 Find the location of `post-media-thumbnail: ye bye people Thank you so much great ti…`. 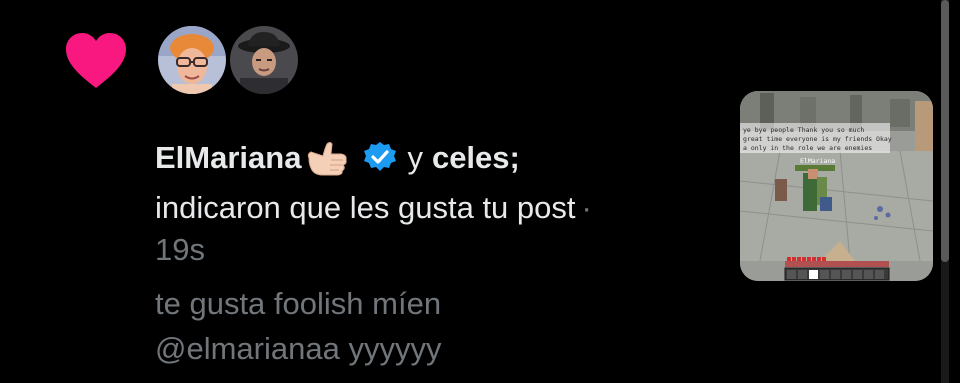

post-media-thumbnail: ye bye people Thank you so much great ti… is located at coordinates (836, 186).